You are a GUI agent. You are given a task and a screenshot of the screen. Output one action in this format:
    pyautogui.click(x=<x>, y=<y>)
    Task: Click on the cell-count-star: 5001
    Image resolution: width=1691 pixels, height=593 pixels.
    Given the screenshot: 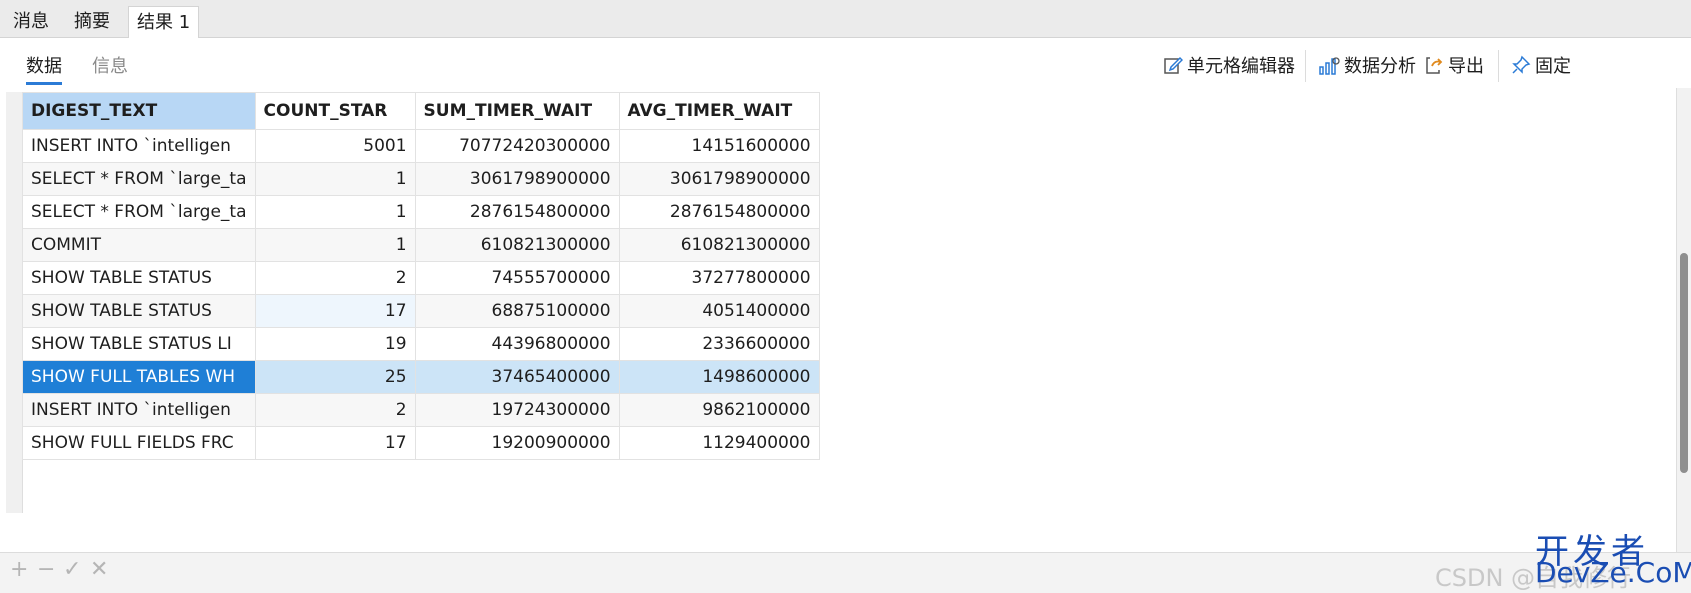 What is the action you would take?
    pyautogui.click(x=335, y=146)
    